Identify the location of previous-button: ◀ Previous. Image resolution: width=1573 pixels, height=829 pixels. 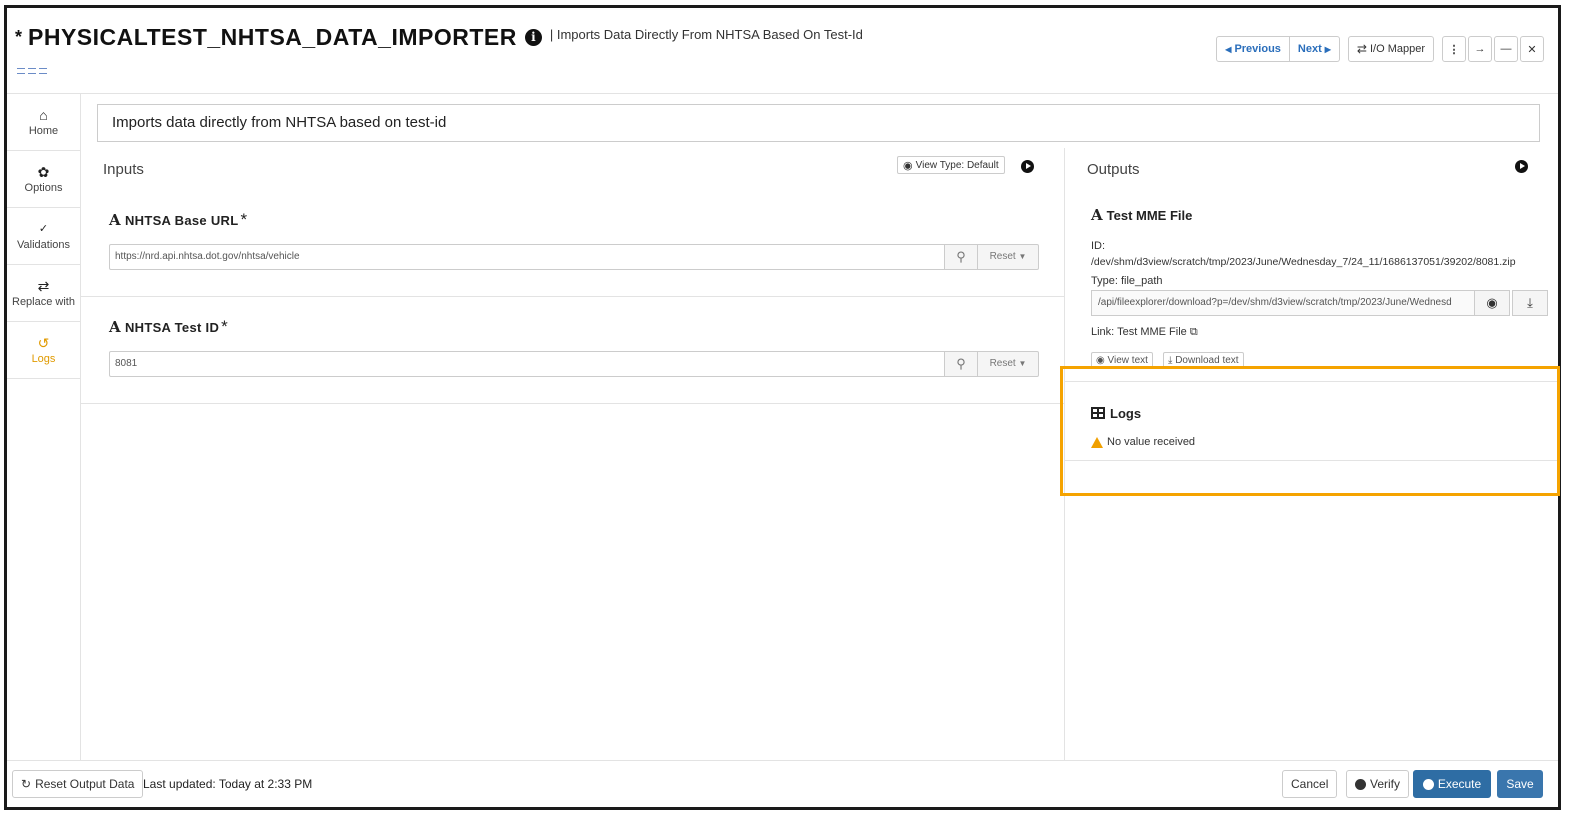
(1253, 49).